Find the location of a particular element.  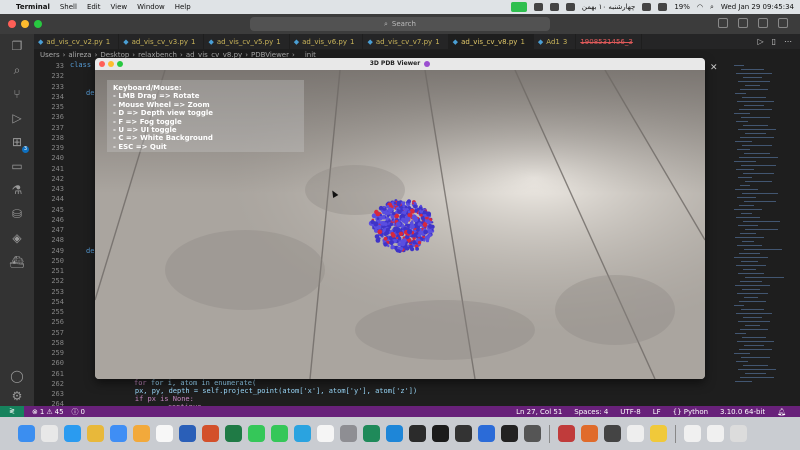

tab-4: ◆ ad_vis_v6.py 1 is located at coordinates (327, 41).